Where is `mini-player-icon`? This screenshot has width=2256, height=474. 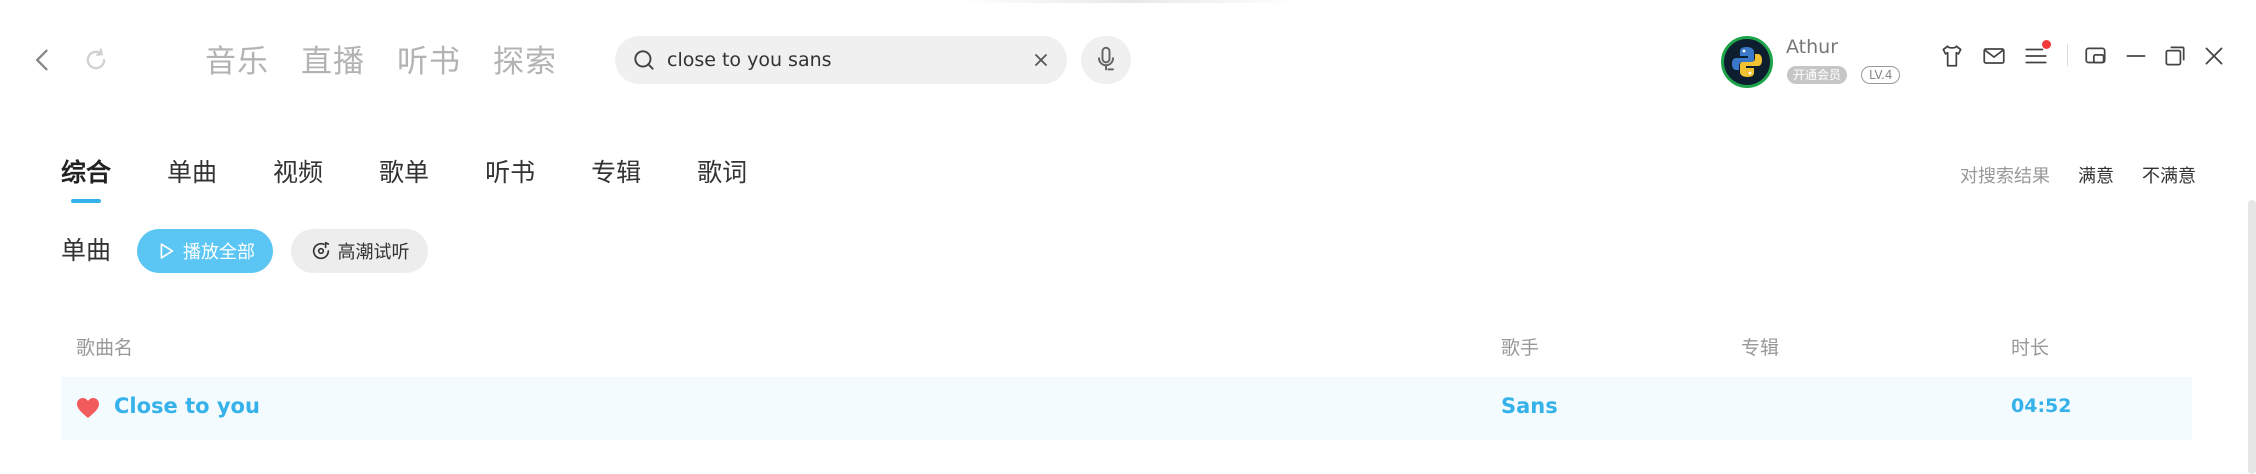
mini-player-icon is located at coordinates (2095, 55).